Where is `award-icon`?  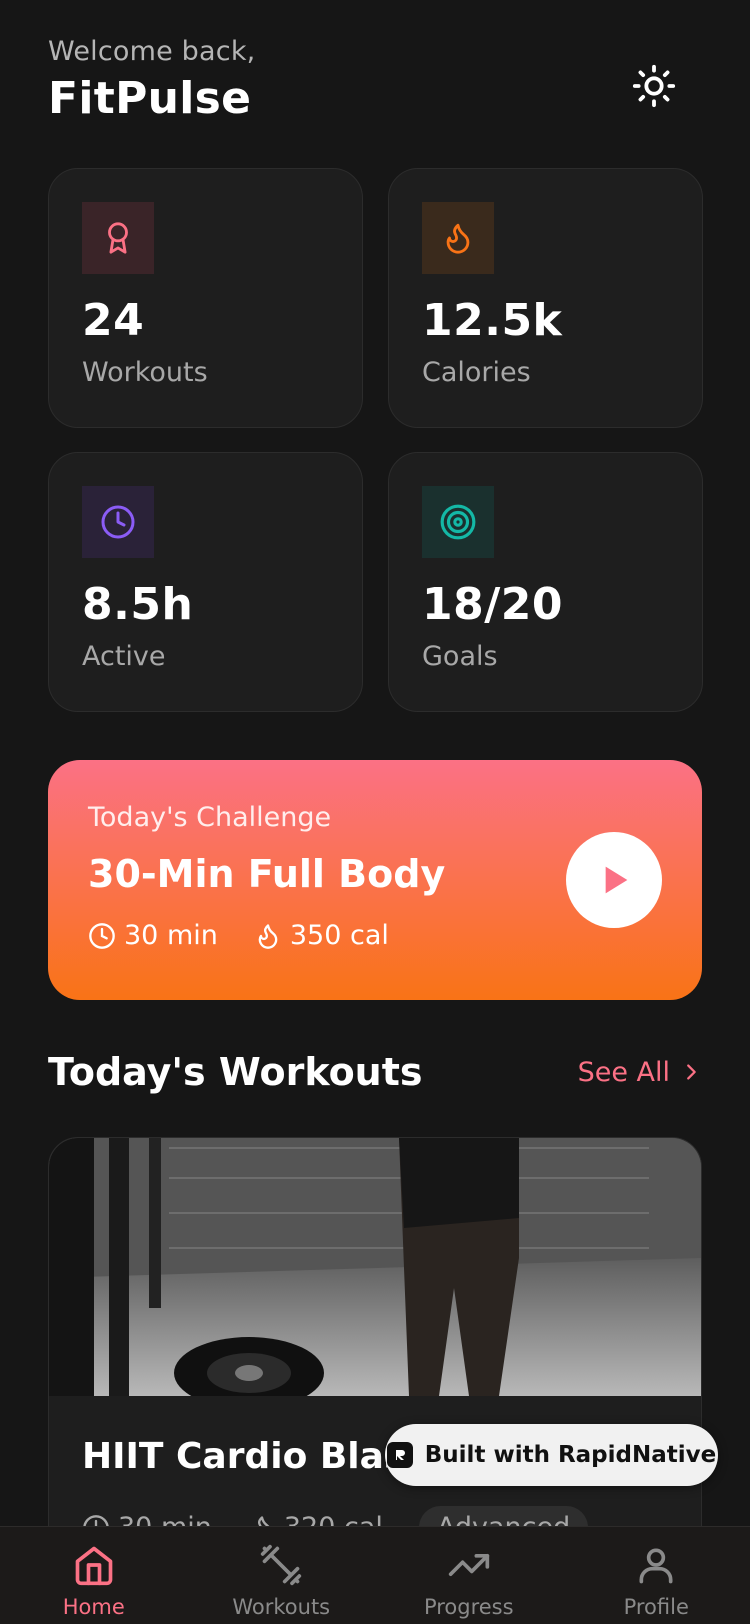
award-icon is located at coordinates (118, 238).